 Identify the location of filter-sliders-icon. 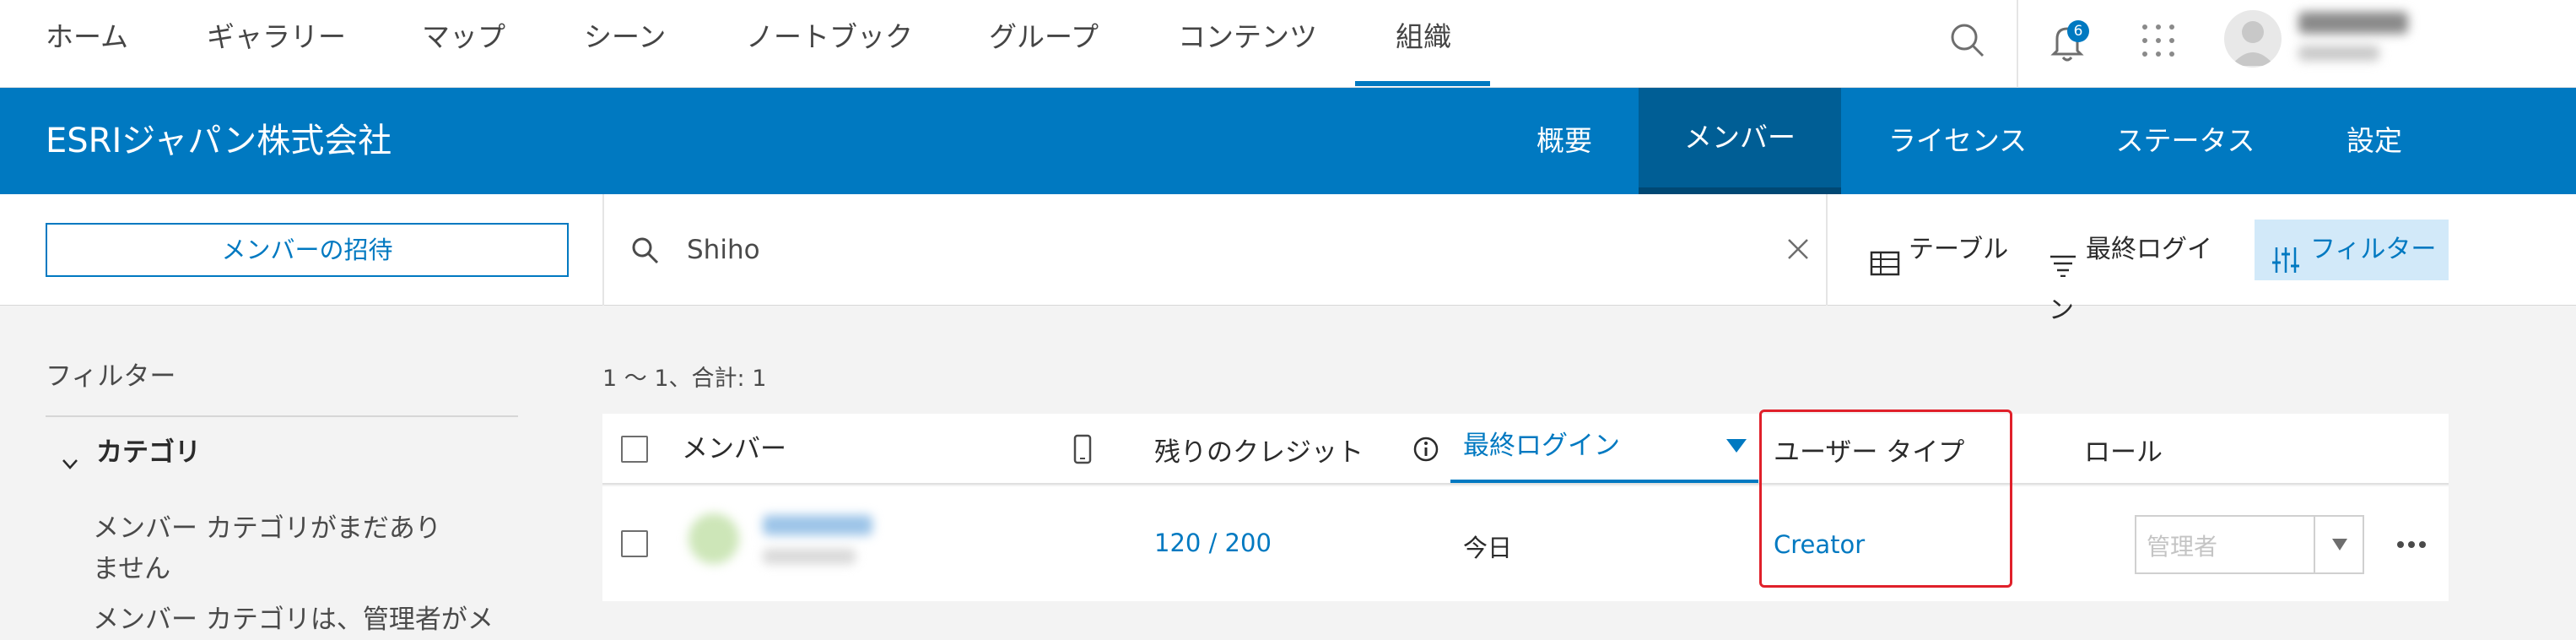
(2285, 254).